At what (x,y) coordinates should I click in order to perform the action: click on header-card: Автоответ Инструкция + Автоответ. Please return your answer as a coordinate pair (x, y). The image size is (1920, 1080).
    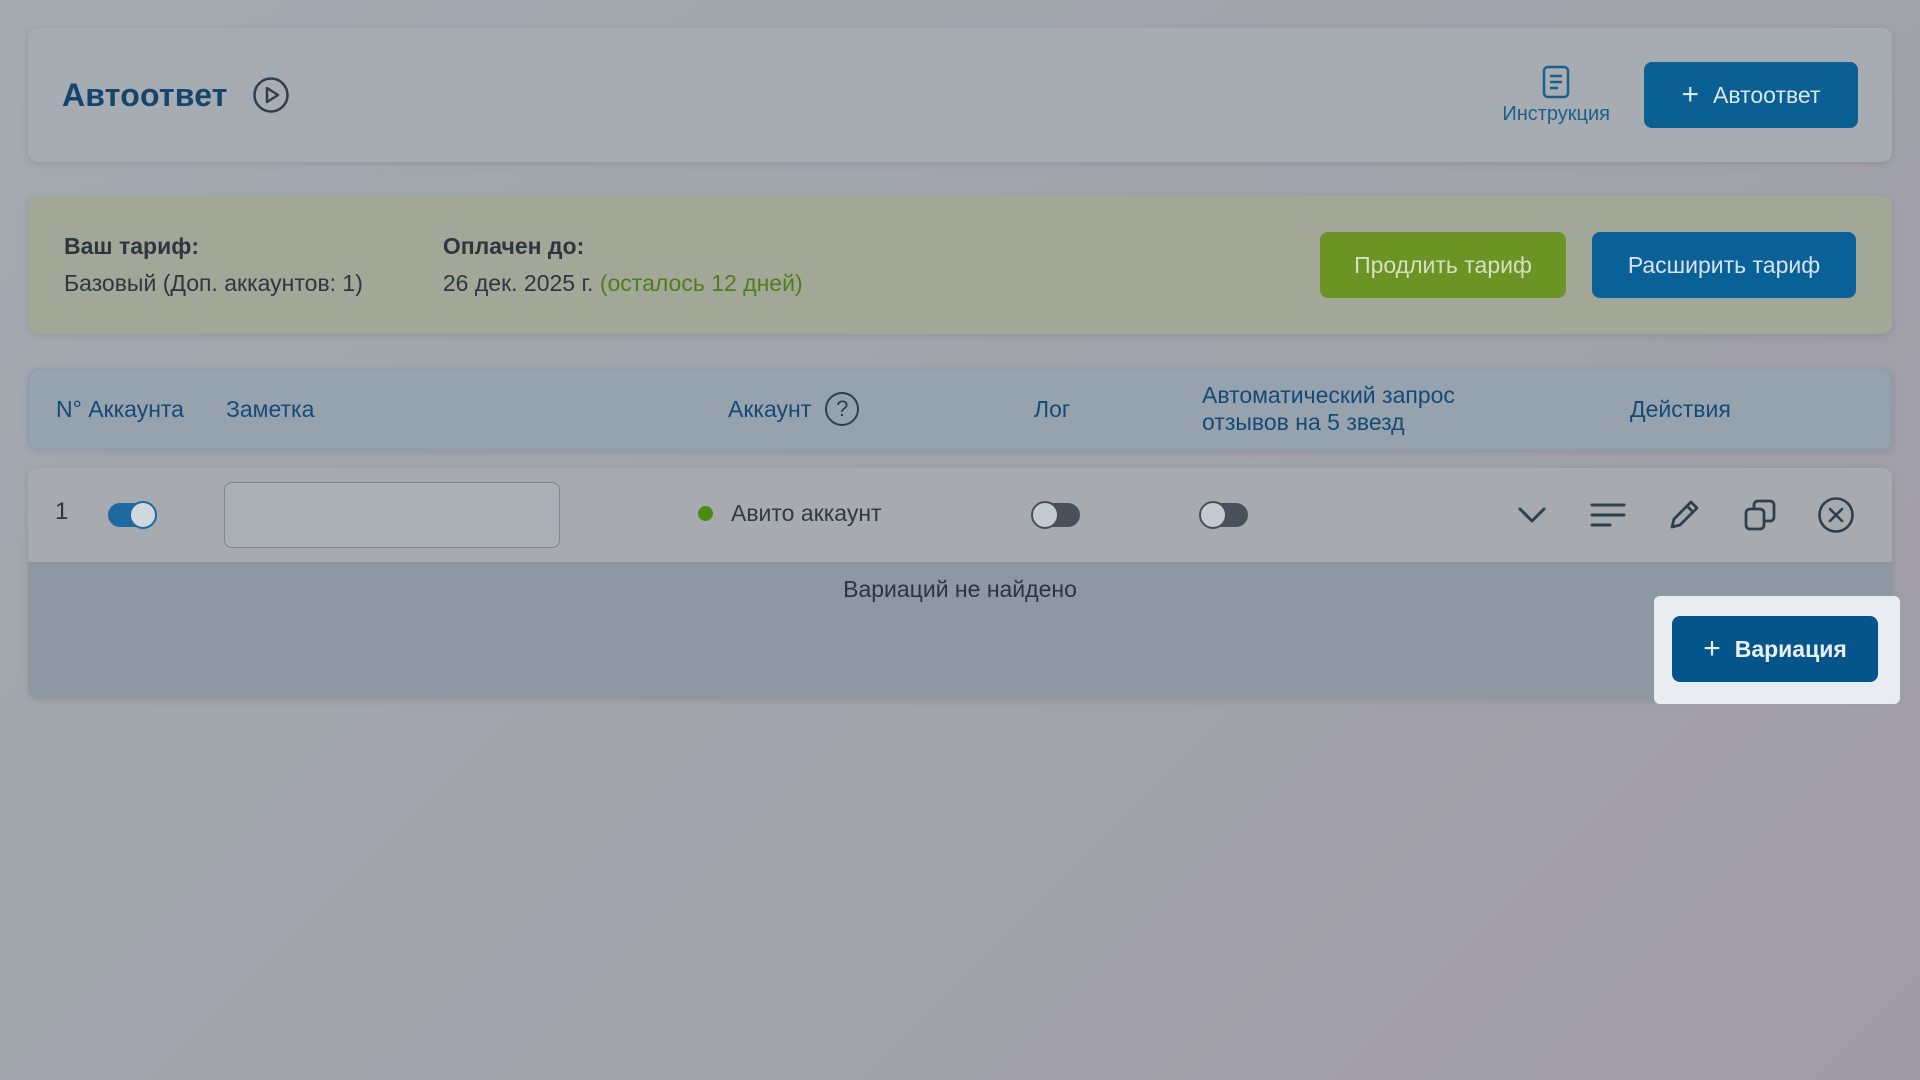
    Looking at the image, I should click on (960, 95).